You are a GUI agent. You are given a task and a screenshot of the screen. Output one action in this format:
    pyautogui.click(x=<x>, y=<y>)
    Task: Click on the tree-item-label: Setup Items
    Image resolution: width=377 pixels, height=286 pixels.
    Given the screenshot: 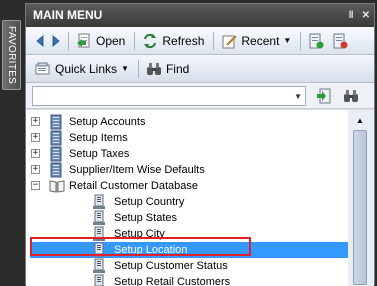 What is the action you would take?
    pyautogui.click(x=98, y=138)
    